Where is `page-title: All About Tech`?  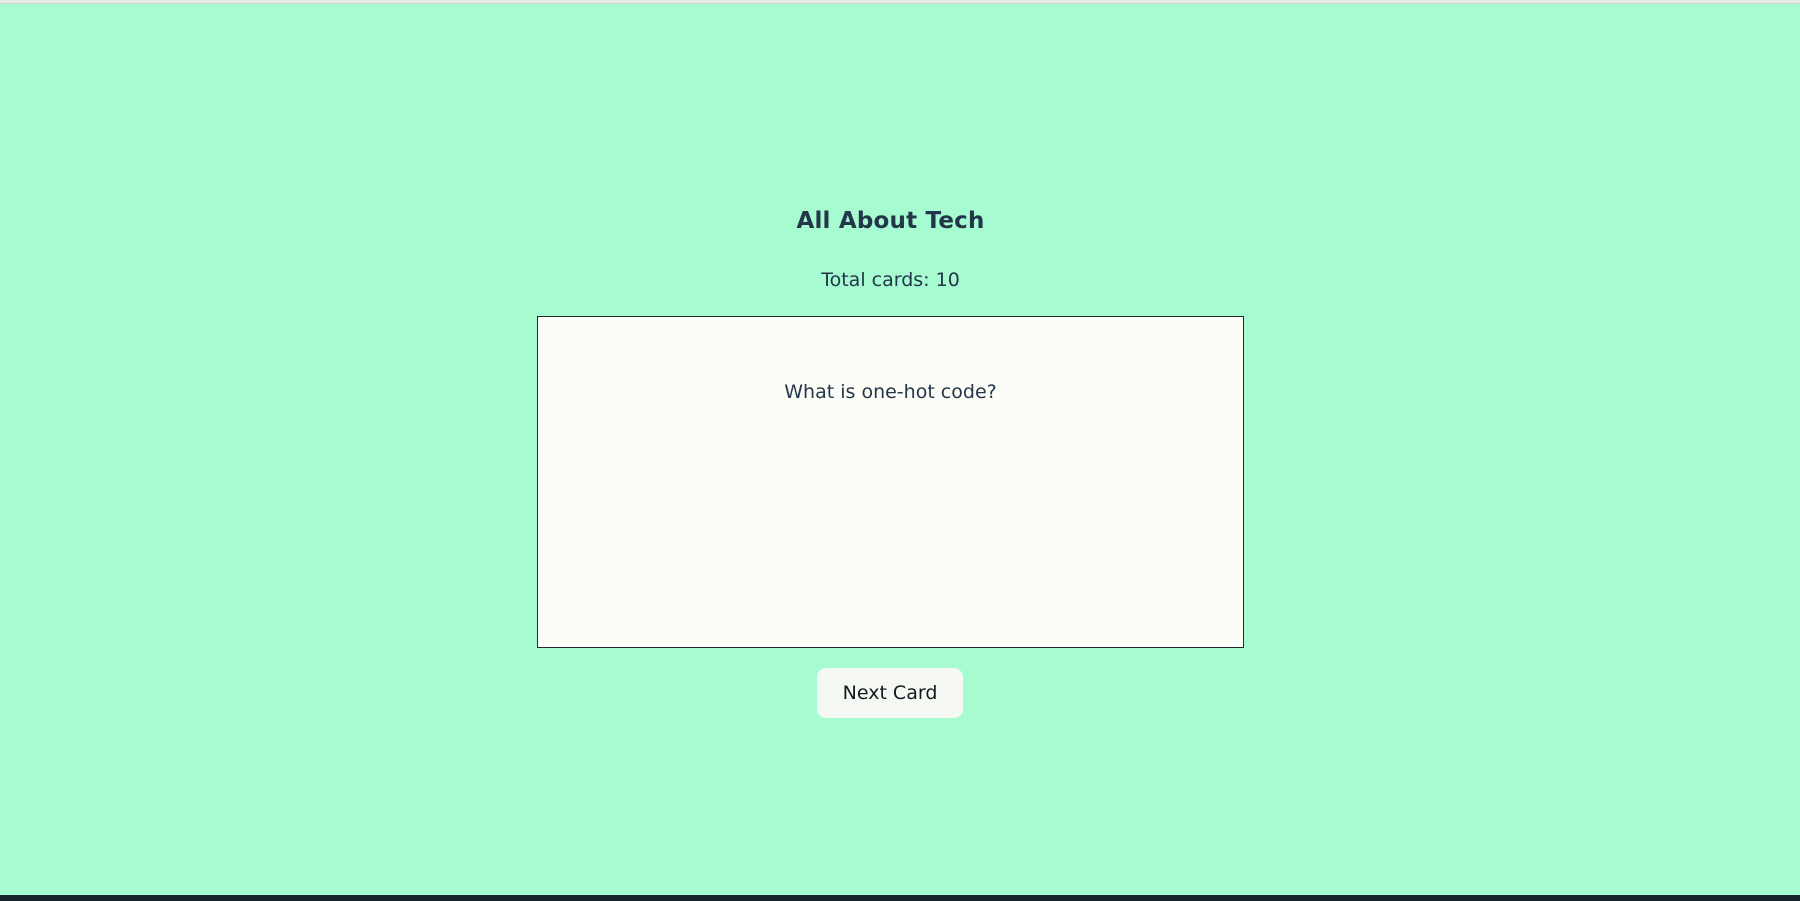
page-title: All About Tech is located at coordinates (890, 221).